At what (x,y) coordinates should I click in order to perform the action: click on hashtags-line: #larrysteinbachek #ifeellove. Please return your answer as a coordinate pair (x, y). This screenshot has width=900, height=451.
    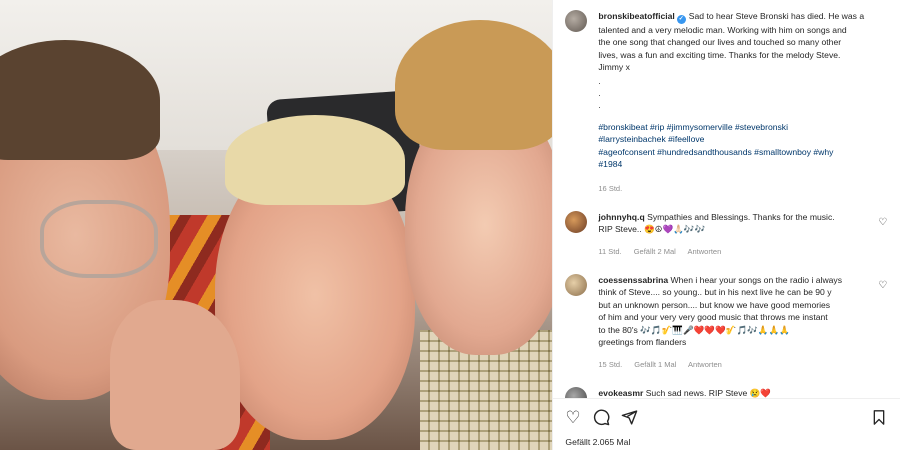
    Looking at the image, I should click on (740, 139).